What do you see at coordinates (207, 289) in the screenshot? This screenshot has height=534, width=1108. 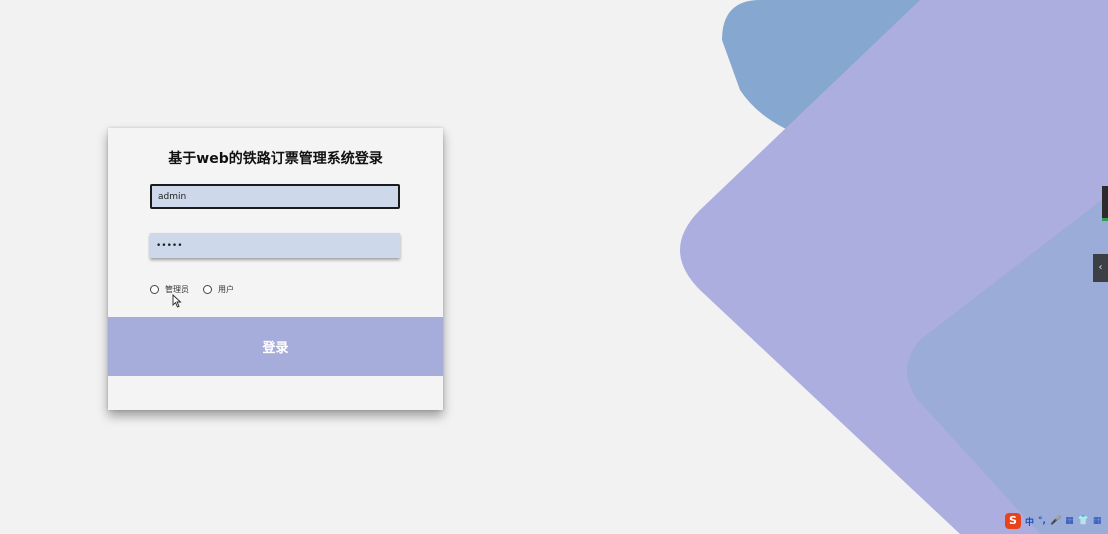 I see `radio-user` at bounding box center [207, 289].